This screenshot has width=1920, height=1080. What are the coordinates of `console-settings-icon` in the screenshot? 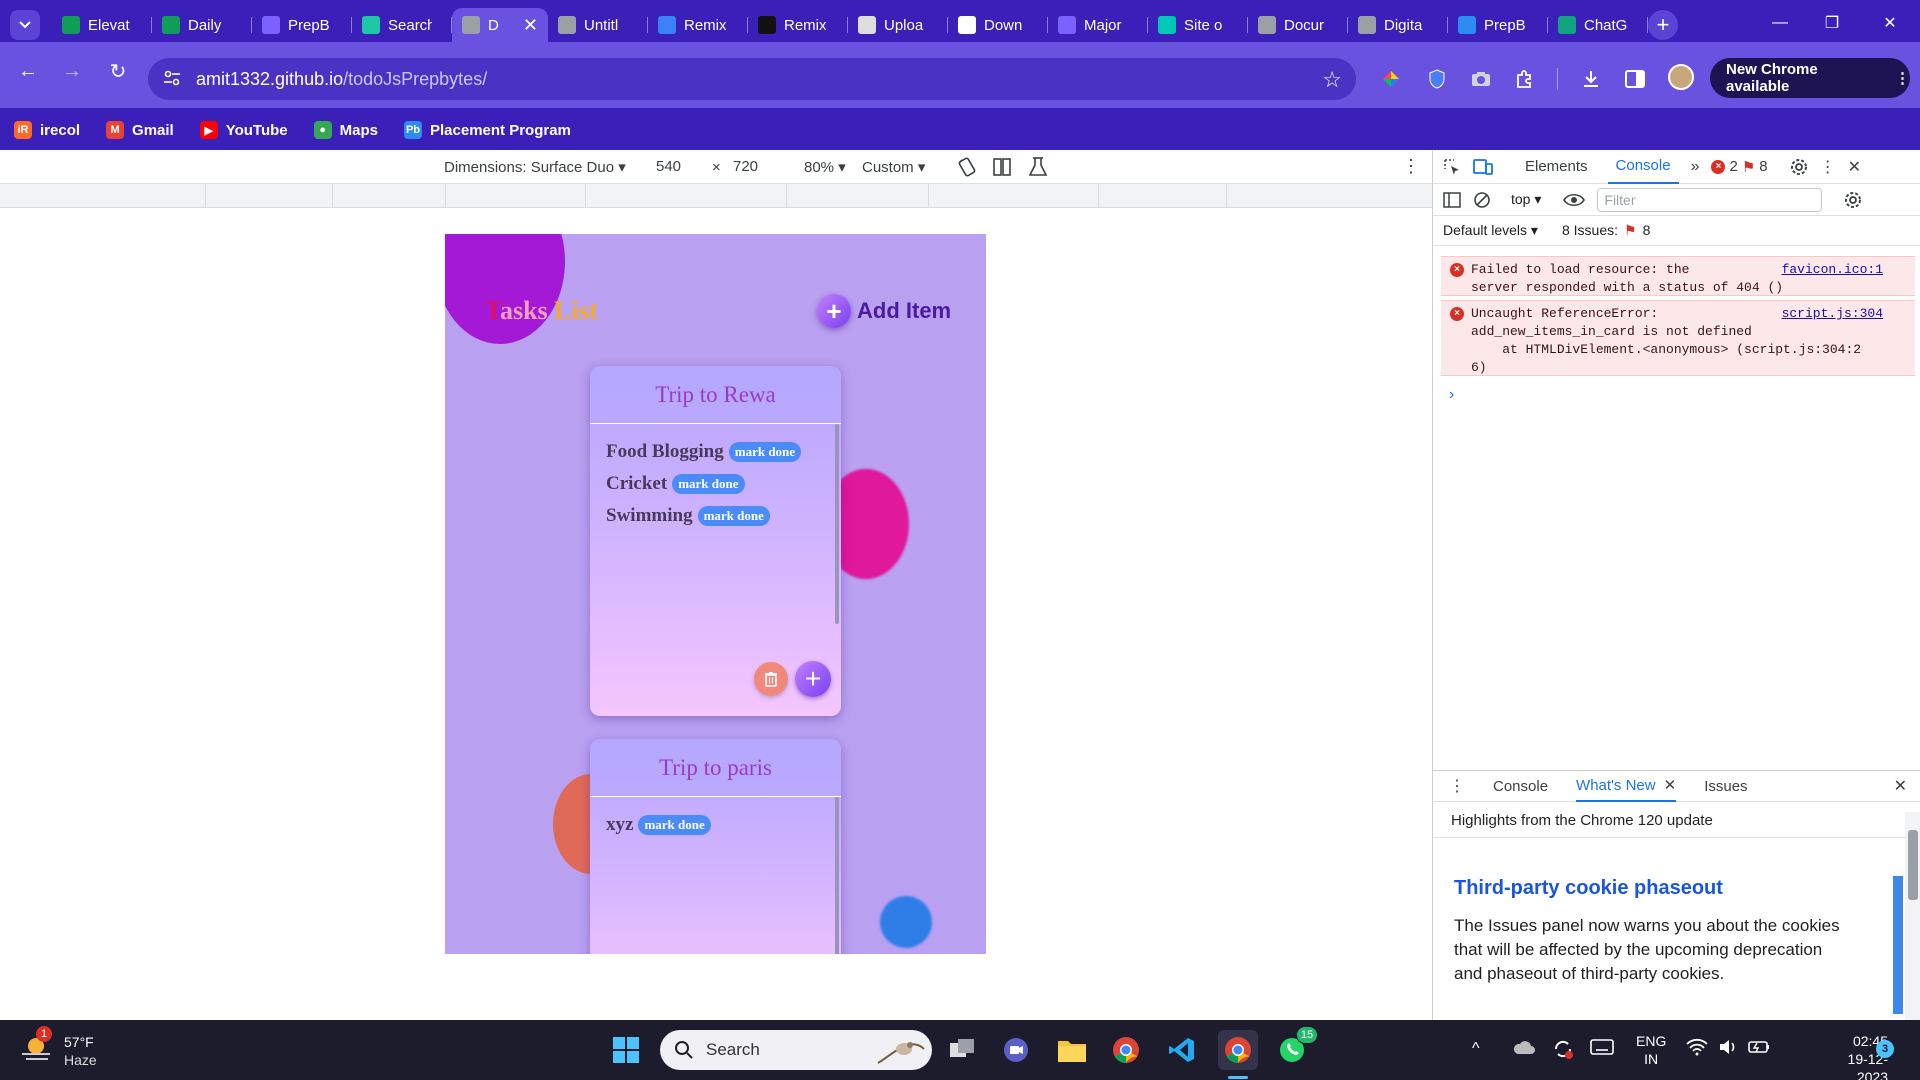 It's located at (1853, 200).